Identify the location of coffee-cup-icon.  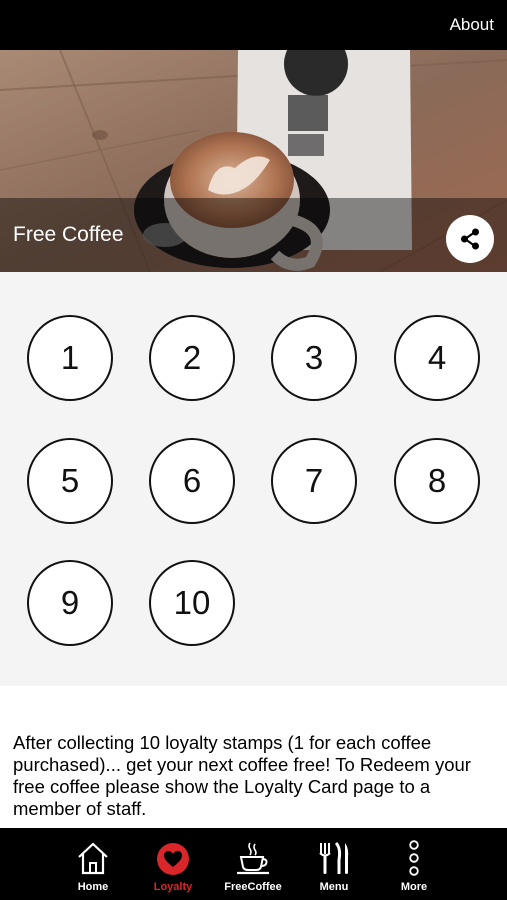
(253, 858).